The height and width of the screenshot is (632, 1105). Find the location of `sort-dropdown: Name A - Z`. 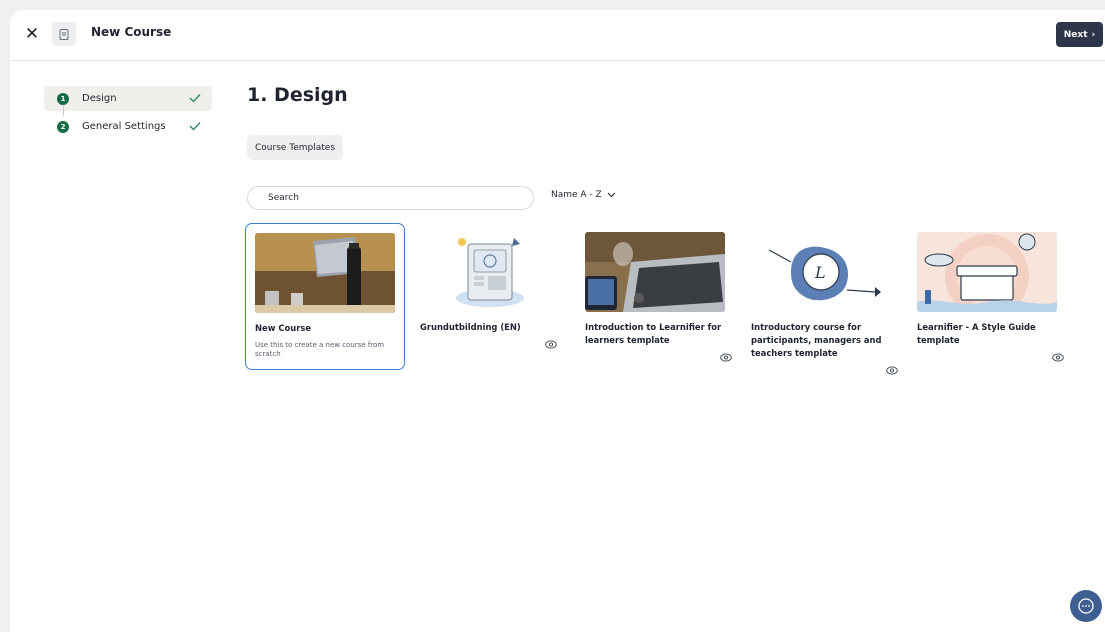

sort-dropdown: Name A - Z is located at coordinates (583, 195).